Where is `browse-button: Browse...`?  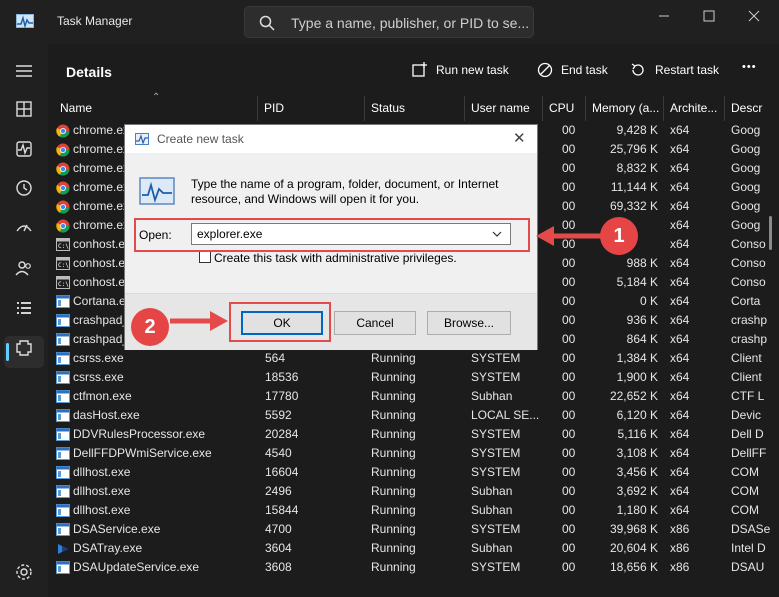
browse-button: Browse... is located at coordinates (469, 323).